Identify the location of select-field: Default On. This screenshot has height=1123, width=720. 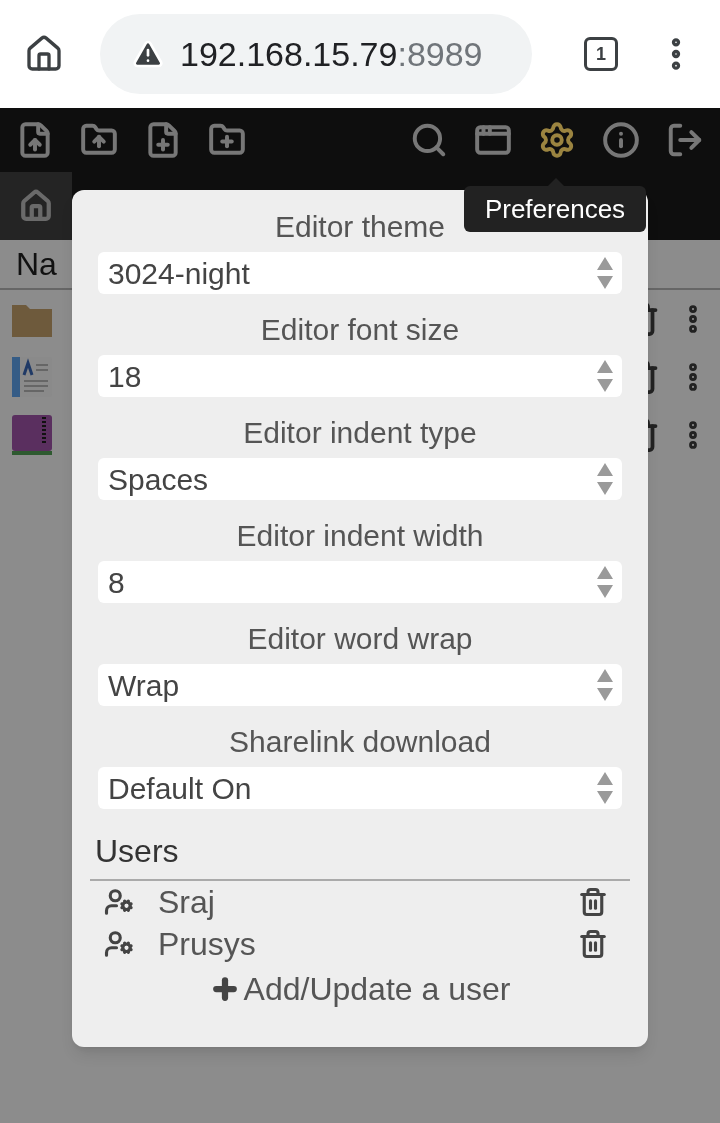
(360, 788).